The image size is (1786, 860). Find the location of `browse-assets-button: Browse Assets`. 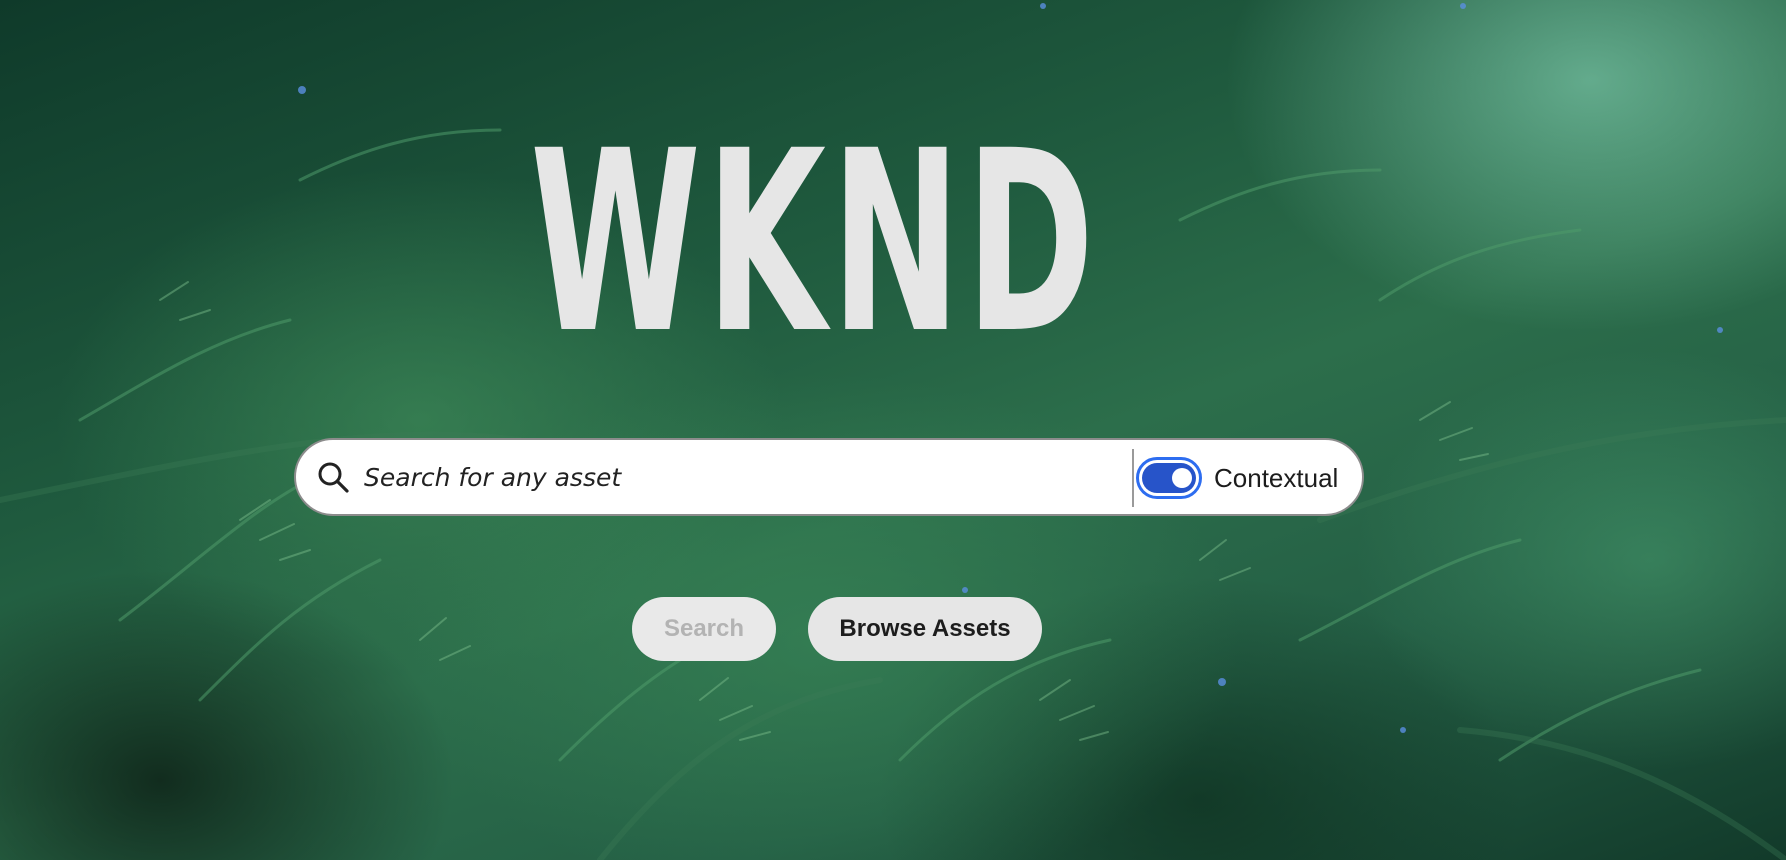

browse-assets-button: Browse Assets is located at coordinates (925, 629).